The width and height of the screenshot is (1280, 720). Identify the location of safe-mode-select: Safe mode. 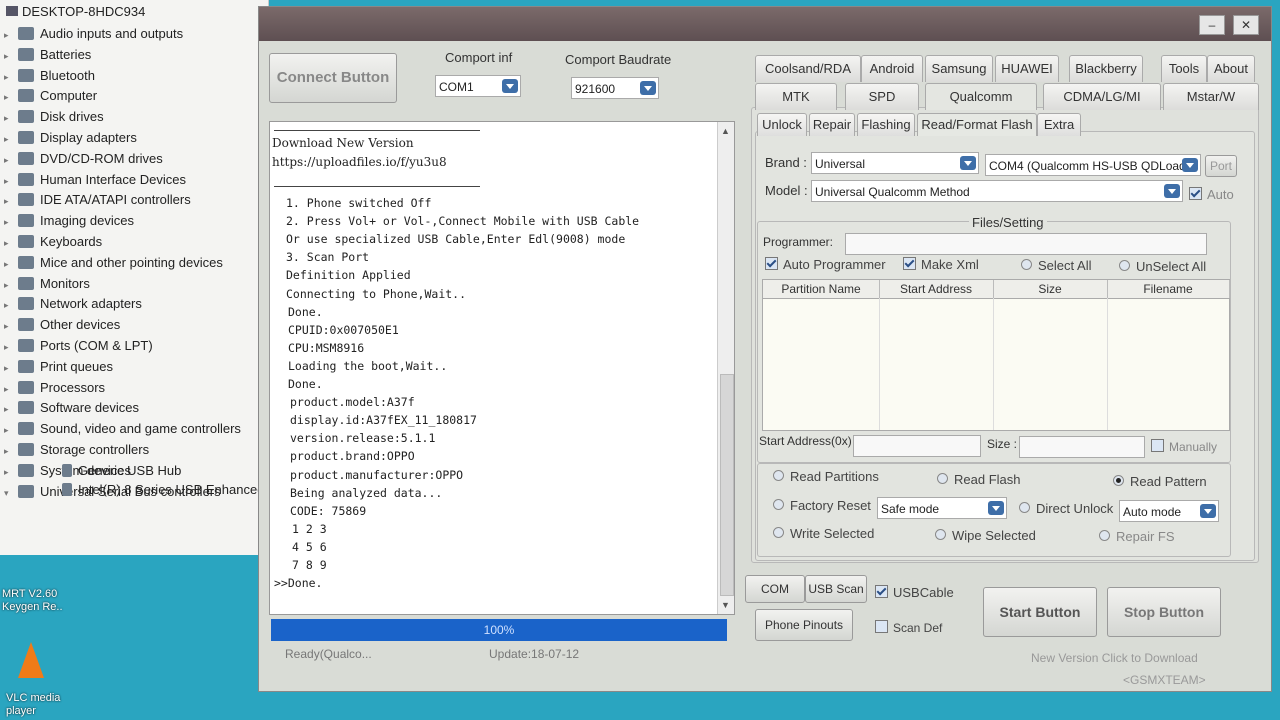
(942, 508).